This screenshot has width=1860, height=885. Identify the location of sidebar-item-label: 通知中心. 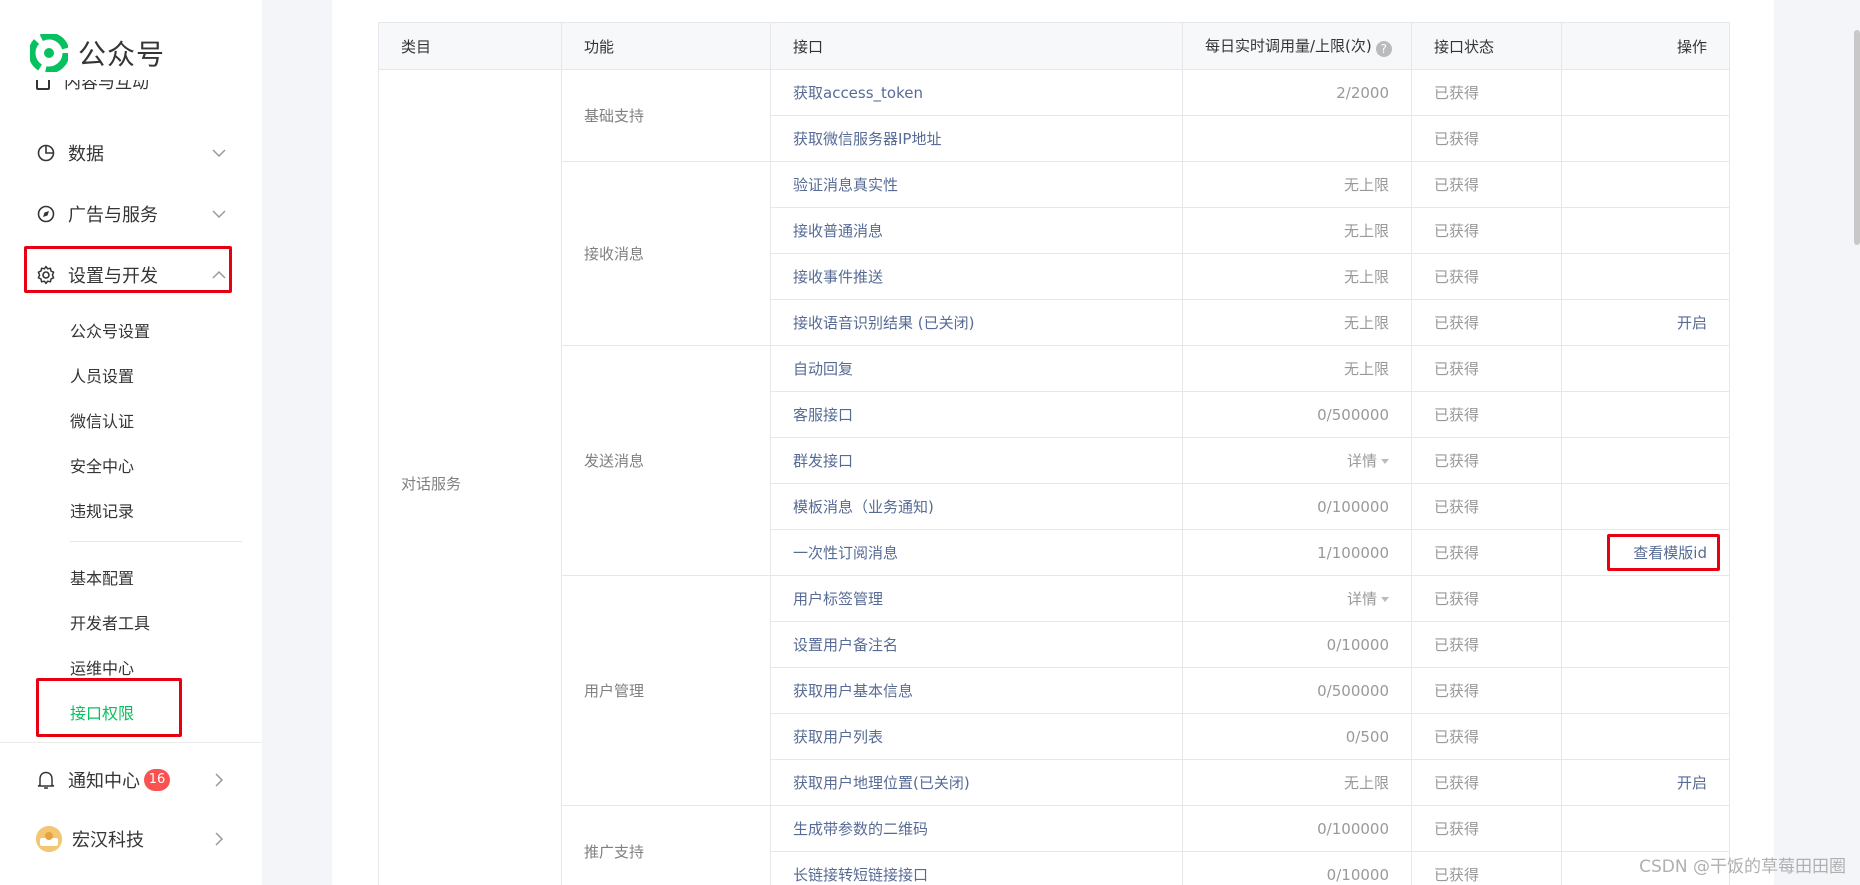
(104, 781).